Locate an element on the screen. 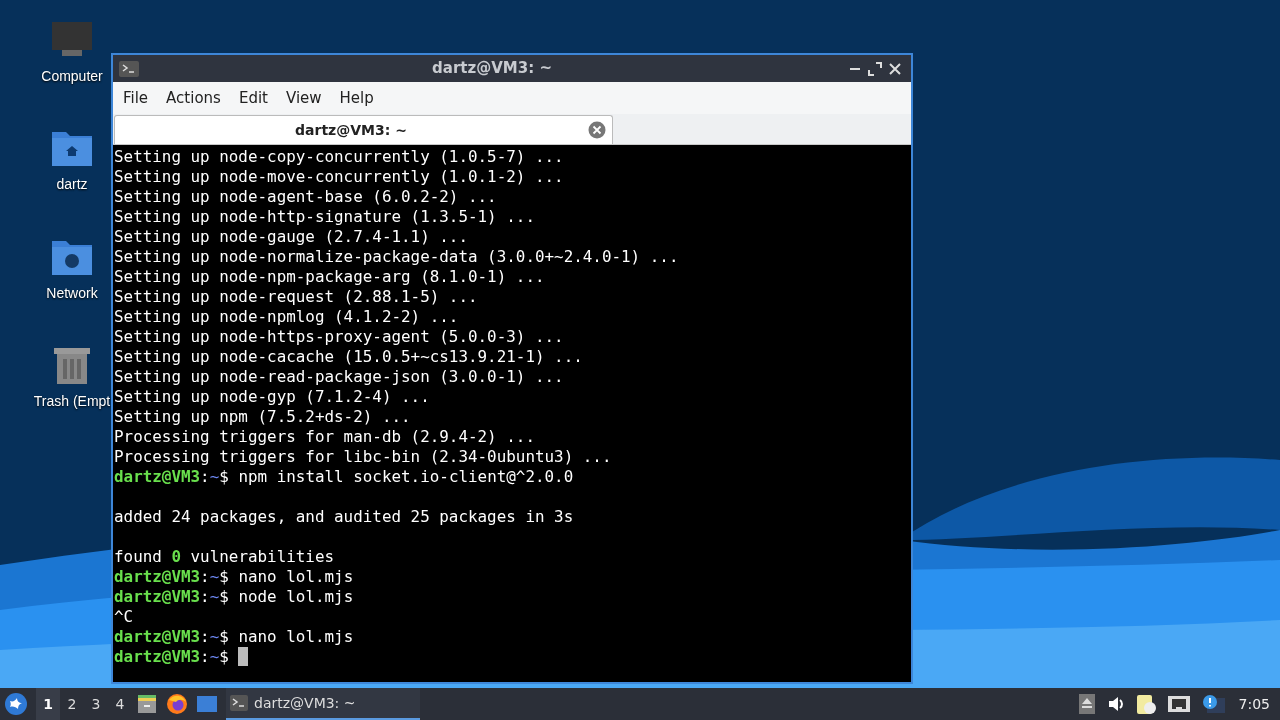 This screenshot has width=1280, height=720. prompt-line: dartz@VM3:~$ npm install socket.io-client@^2.0.0 is located at coordinates (344, 477).